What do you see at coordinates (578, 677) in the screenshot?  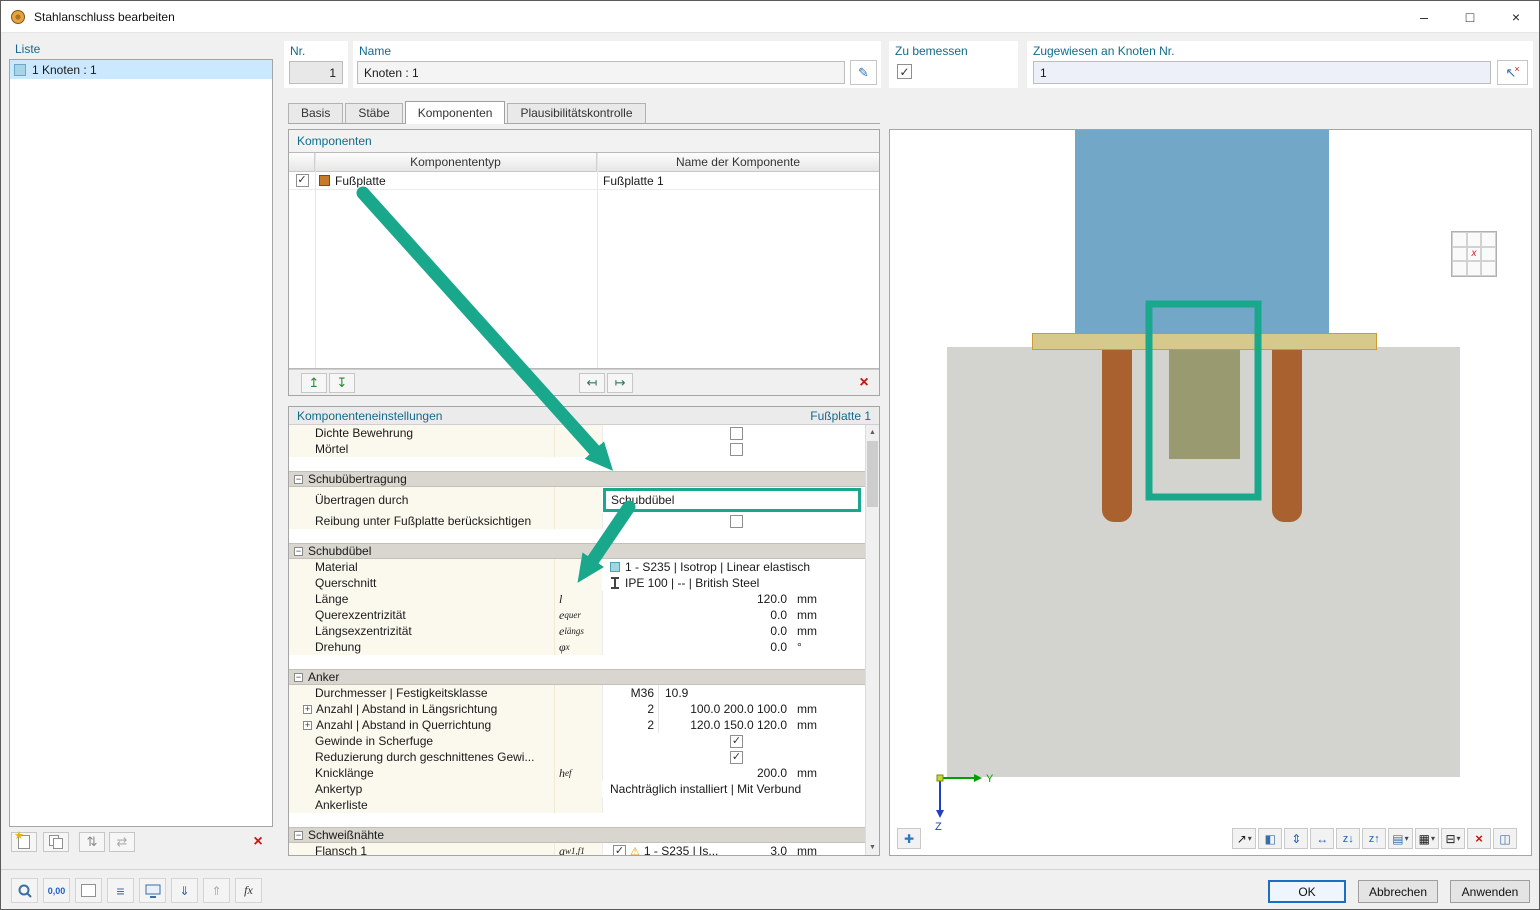 I see `group-anker: − Anker` at bounding box center [578, 677].